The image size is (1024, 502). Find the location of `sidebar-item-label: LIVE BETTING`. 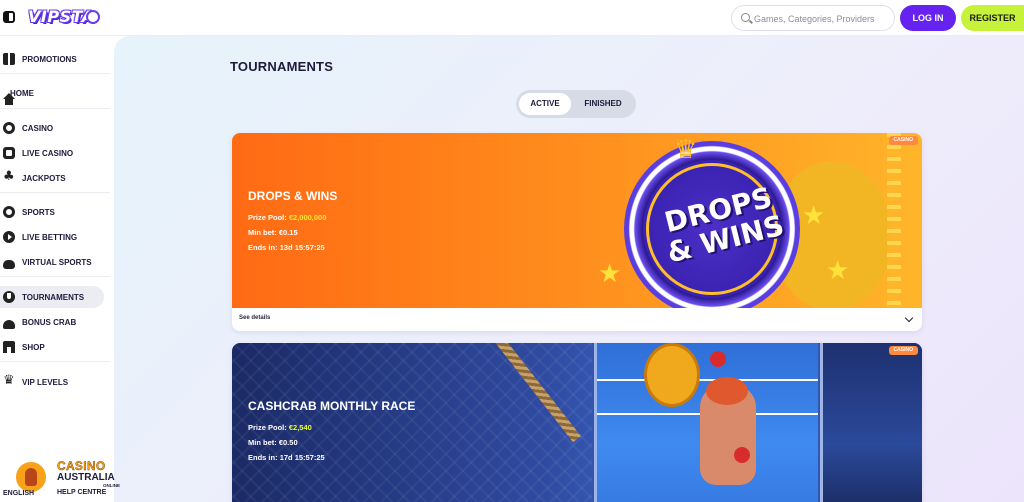

sidebar-item-label: LIVE BETTING is located at coordinates (50, 237).